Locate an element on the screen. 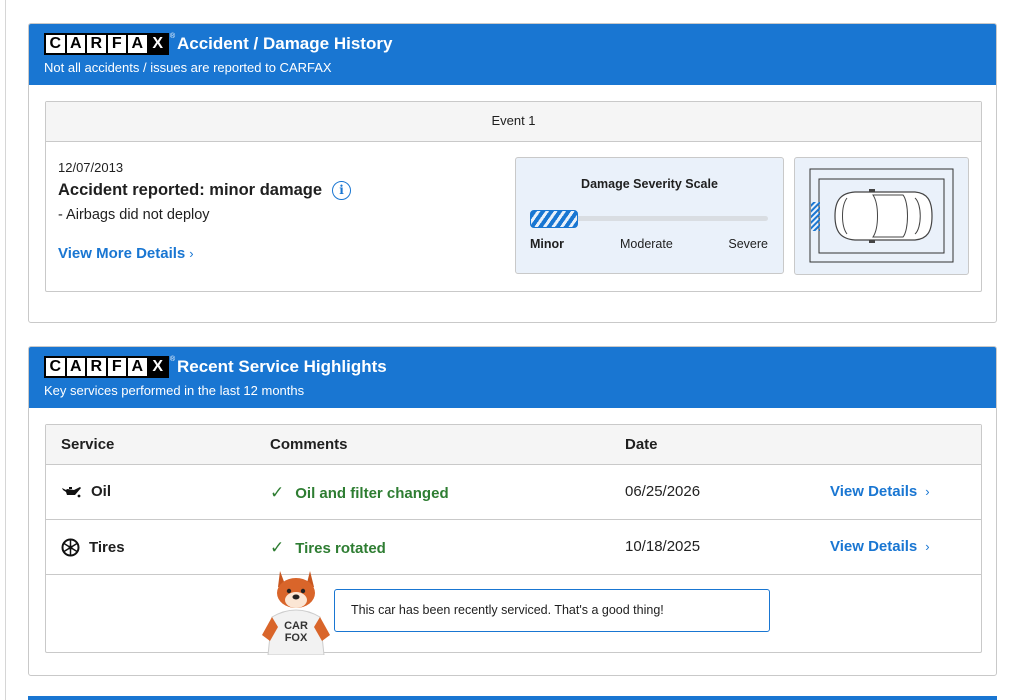  severity-title: Damage Severity Scale is located at coordinates (649, 184).